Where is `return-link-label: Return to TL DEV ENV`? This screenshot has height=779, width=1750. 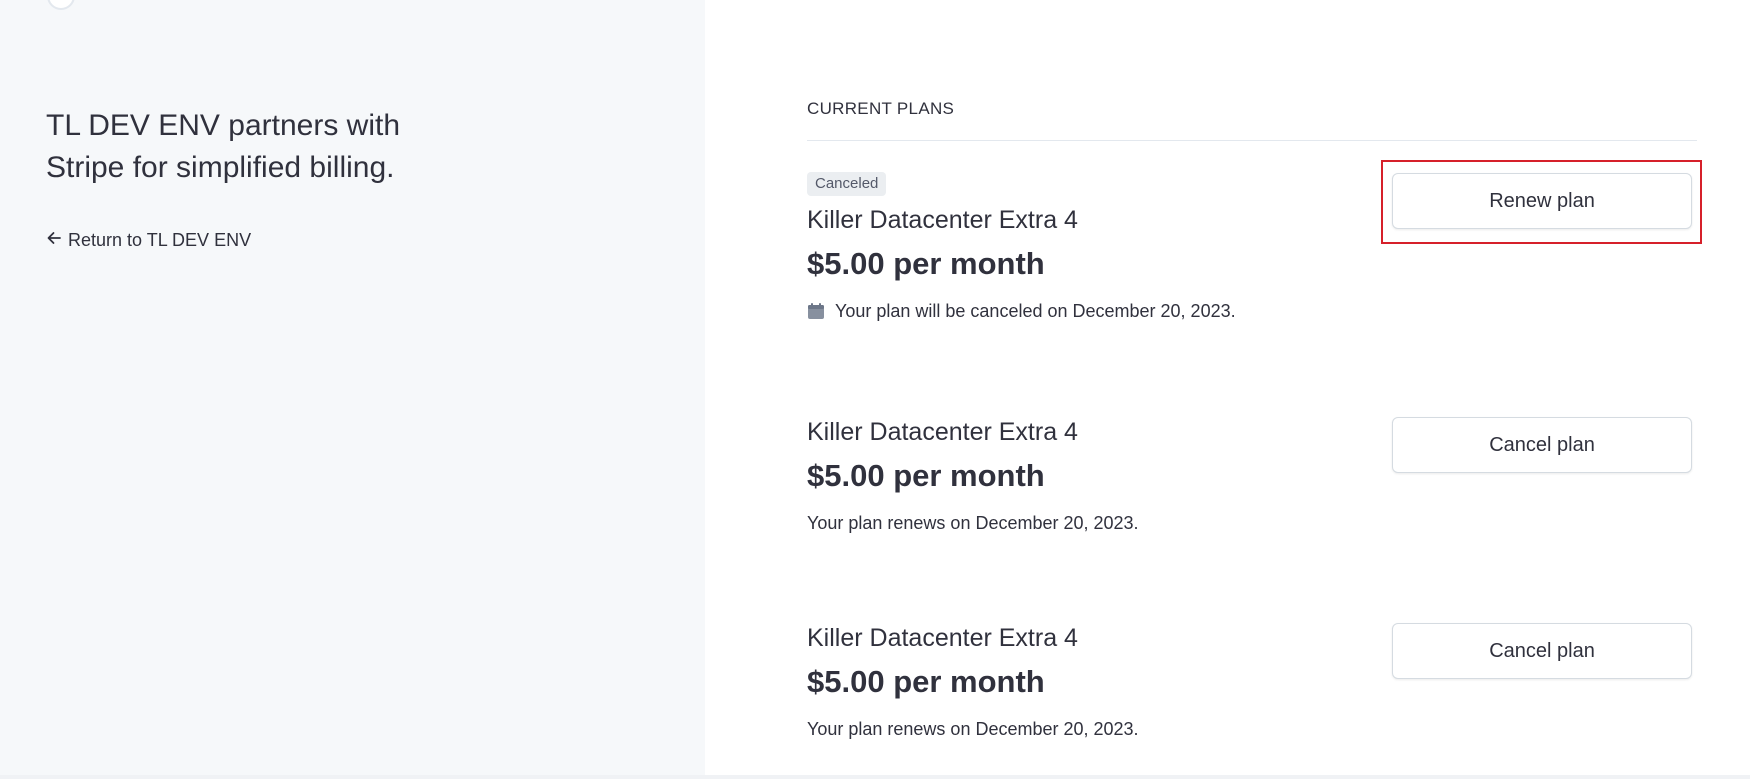
return-link-label: Return to TL DEV ENV is located at coordinates (160, 240).